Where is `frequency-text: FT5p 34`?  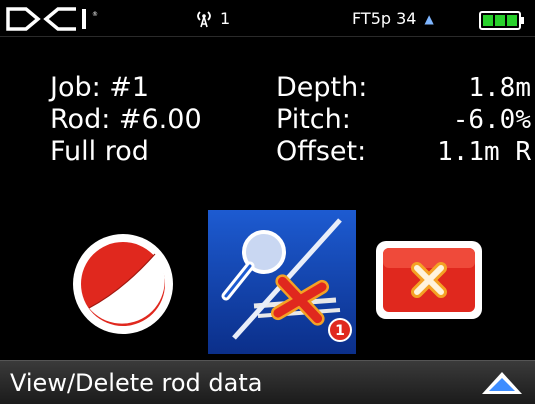 frequency-text: FT5p 34 is located at coordinates (384, 18).